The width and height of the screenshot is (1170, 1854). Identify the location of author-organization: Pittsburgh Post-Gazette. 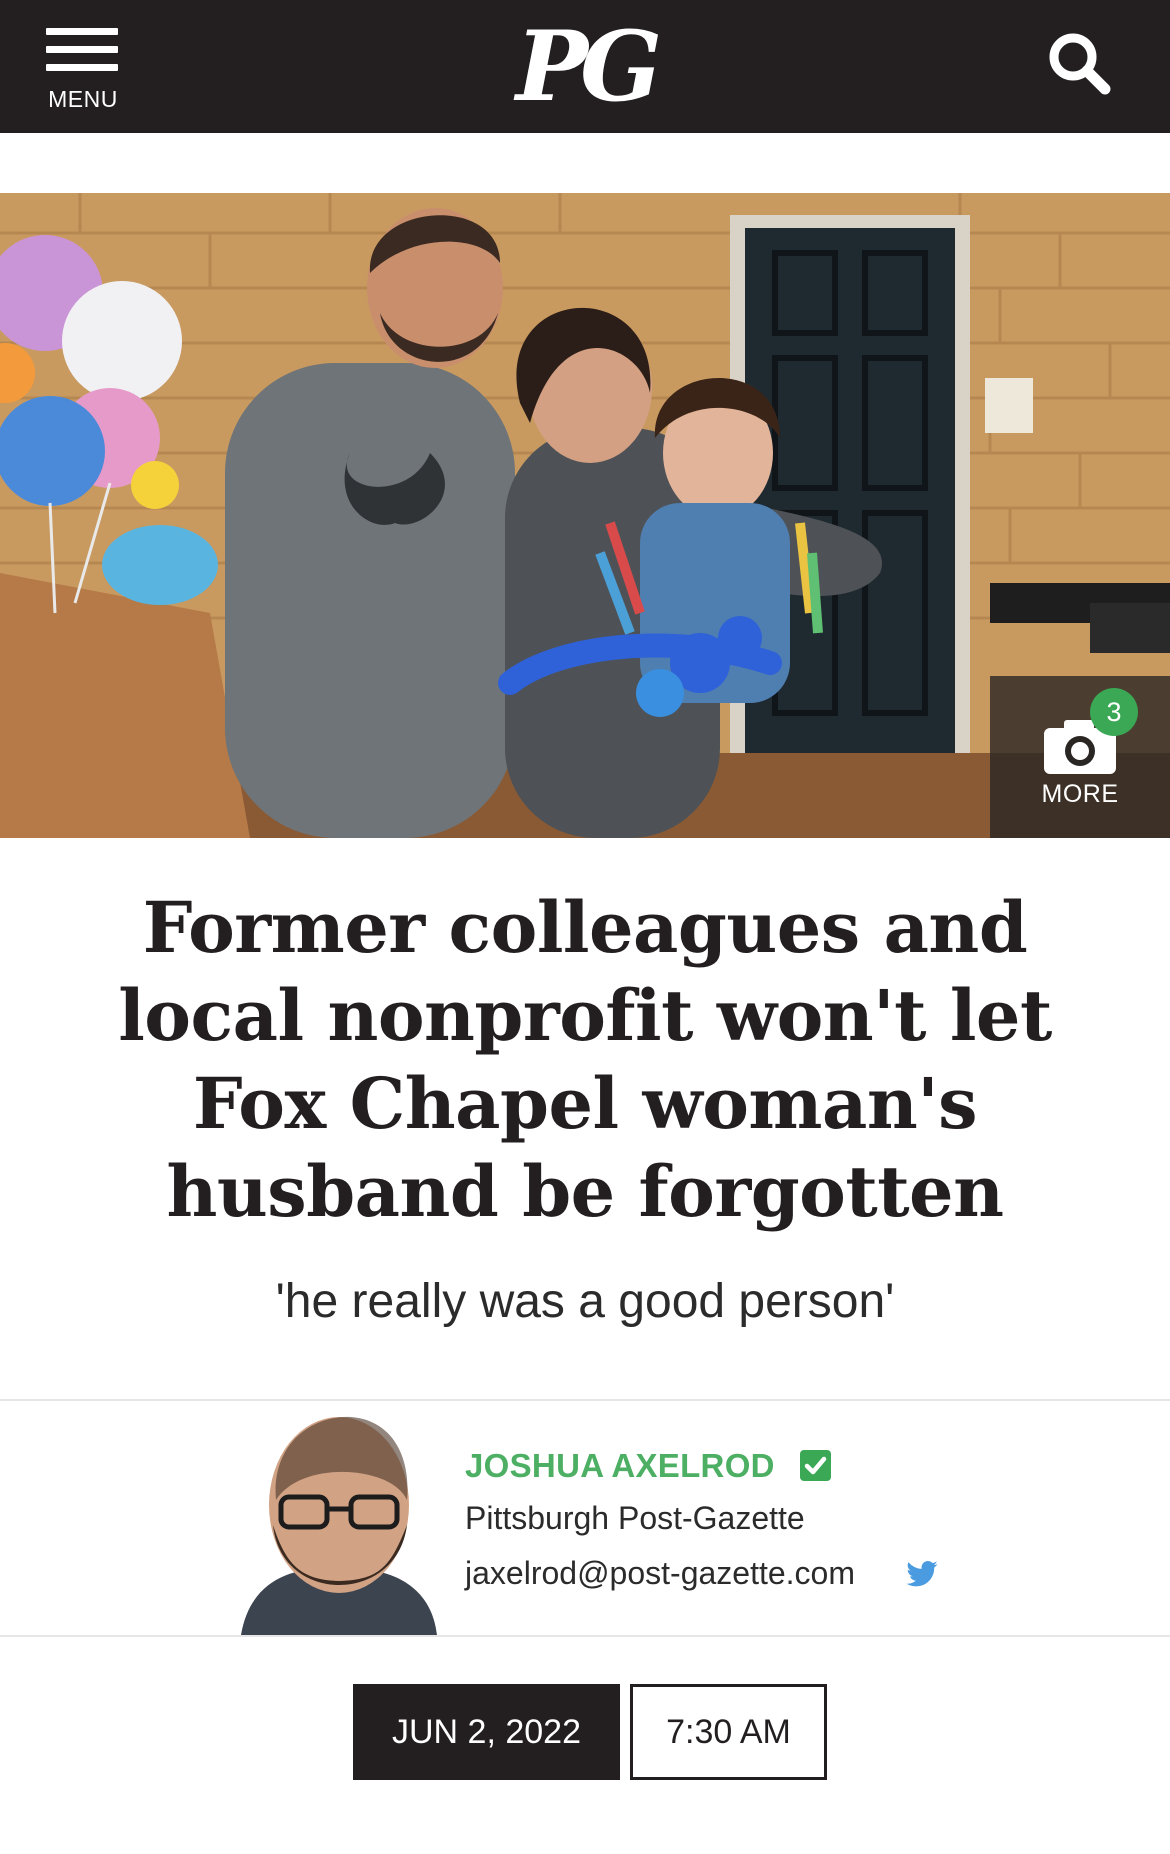
(635, 1518).